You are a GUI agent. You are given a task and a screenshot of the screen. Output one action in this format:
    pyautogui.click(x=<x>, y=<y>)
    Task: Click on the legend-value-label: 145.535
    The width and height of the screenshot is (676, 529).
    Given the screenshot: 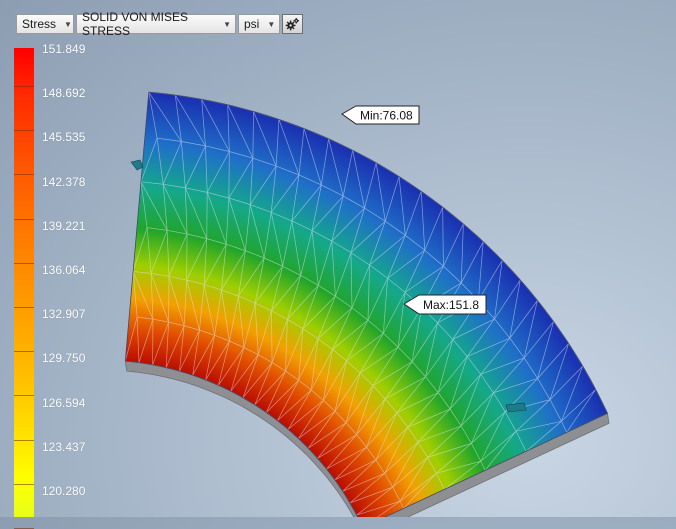 What is the action you would take?
    pyautogui.click(x=64, y=137)
    